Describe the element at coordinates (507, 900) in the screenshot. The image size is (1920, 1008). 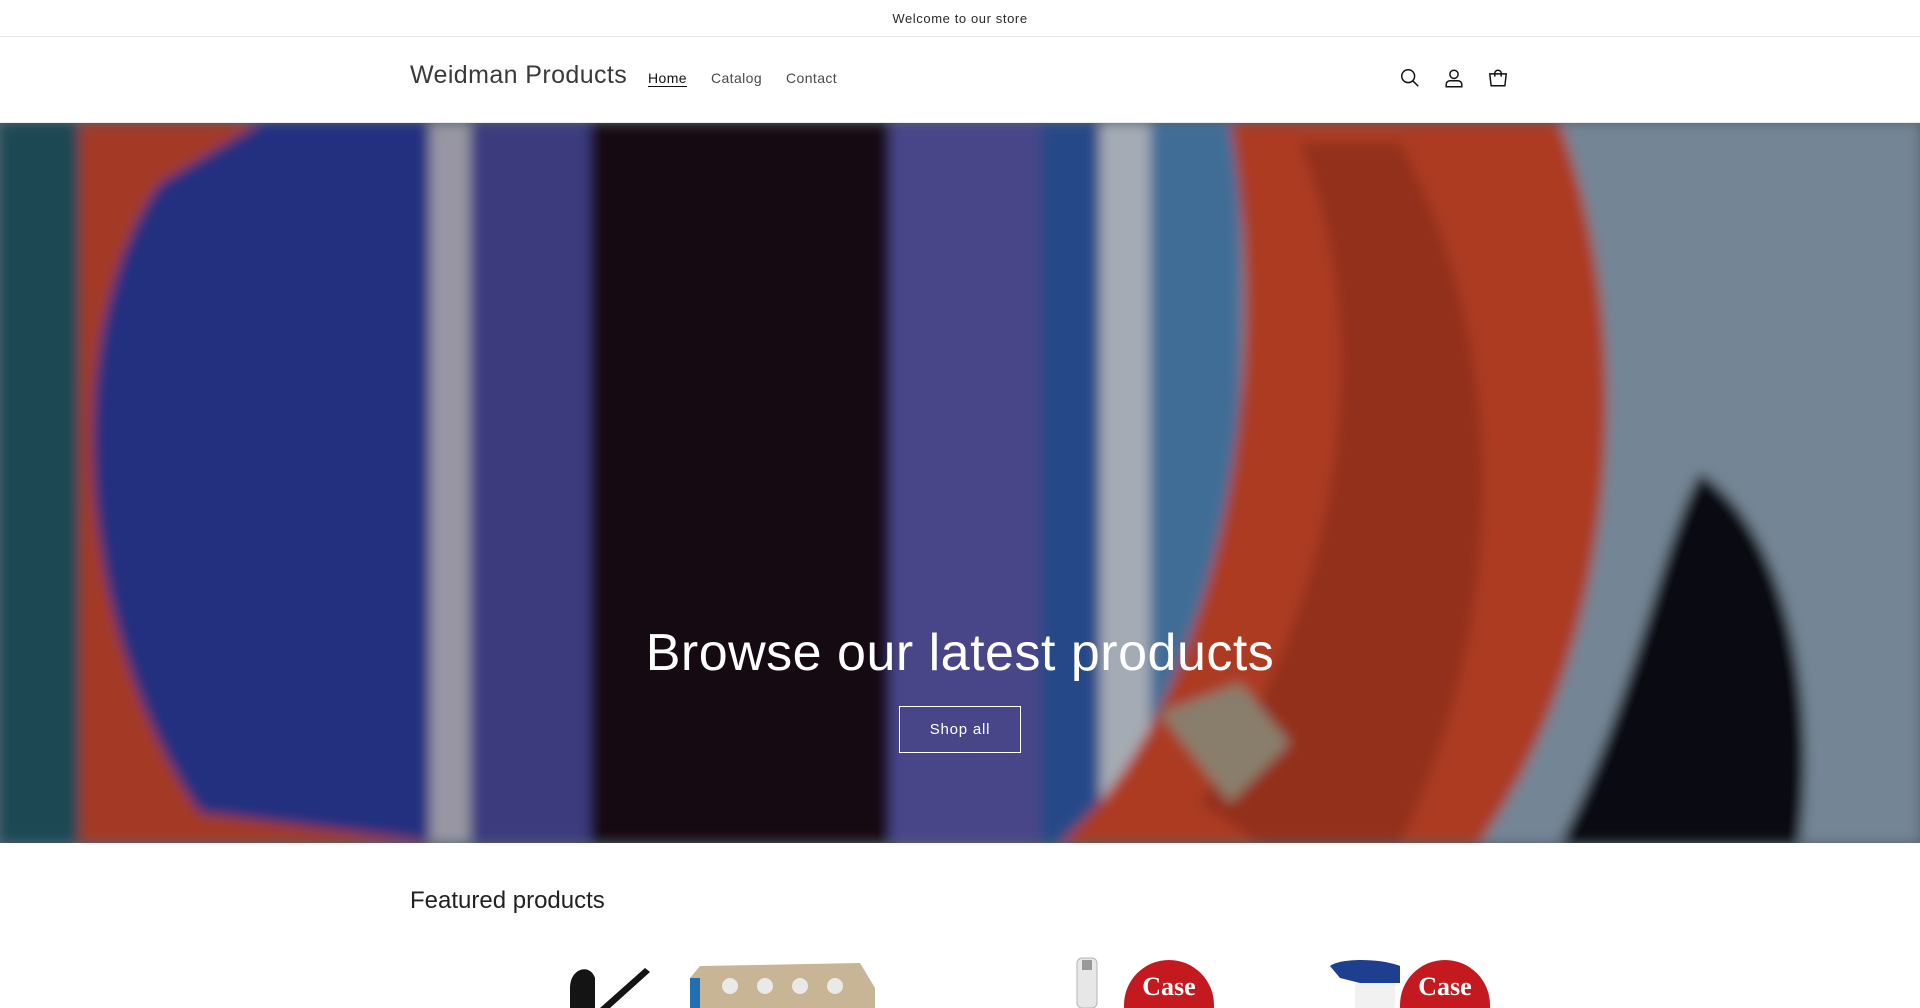
I see `featured-title: Featured products` at that location.